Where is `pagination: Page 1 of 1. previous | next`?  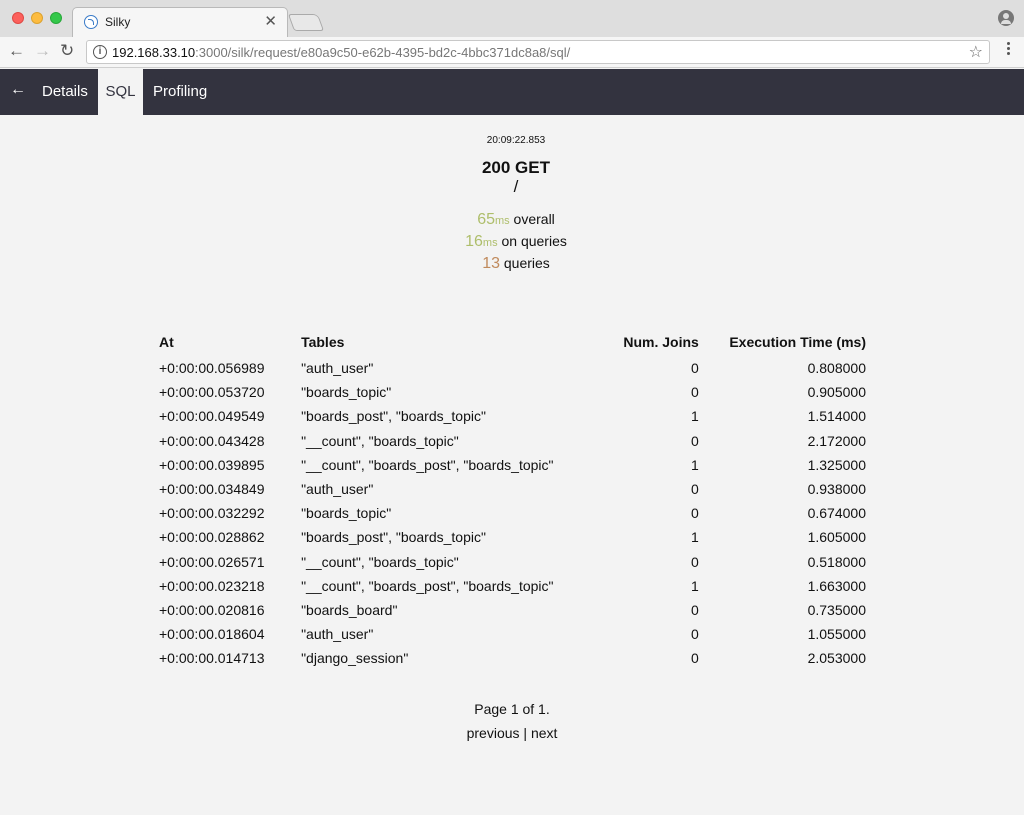 pagination: Page 1 of 1. previous | next is located at coordinates (512, 721).